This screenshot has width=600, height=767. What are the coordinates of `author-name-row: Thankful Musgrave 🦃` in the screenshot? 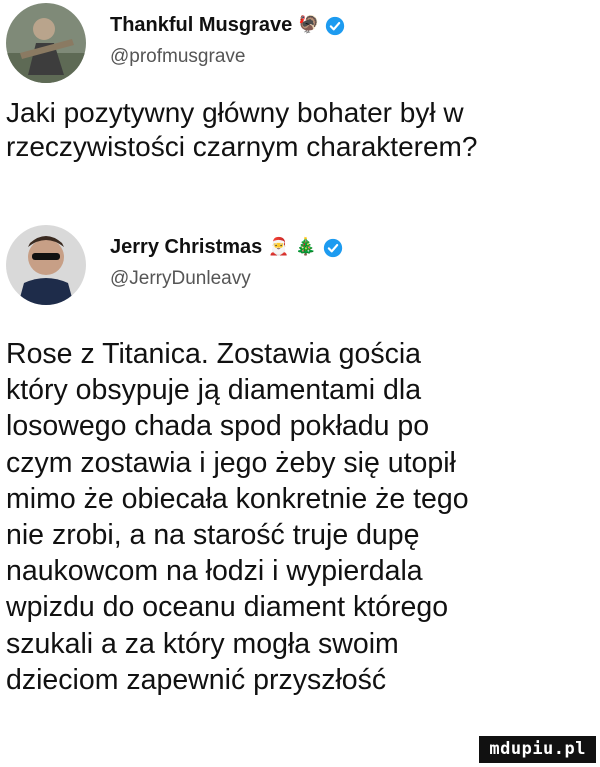 It's located at (227, 25).